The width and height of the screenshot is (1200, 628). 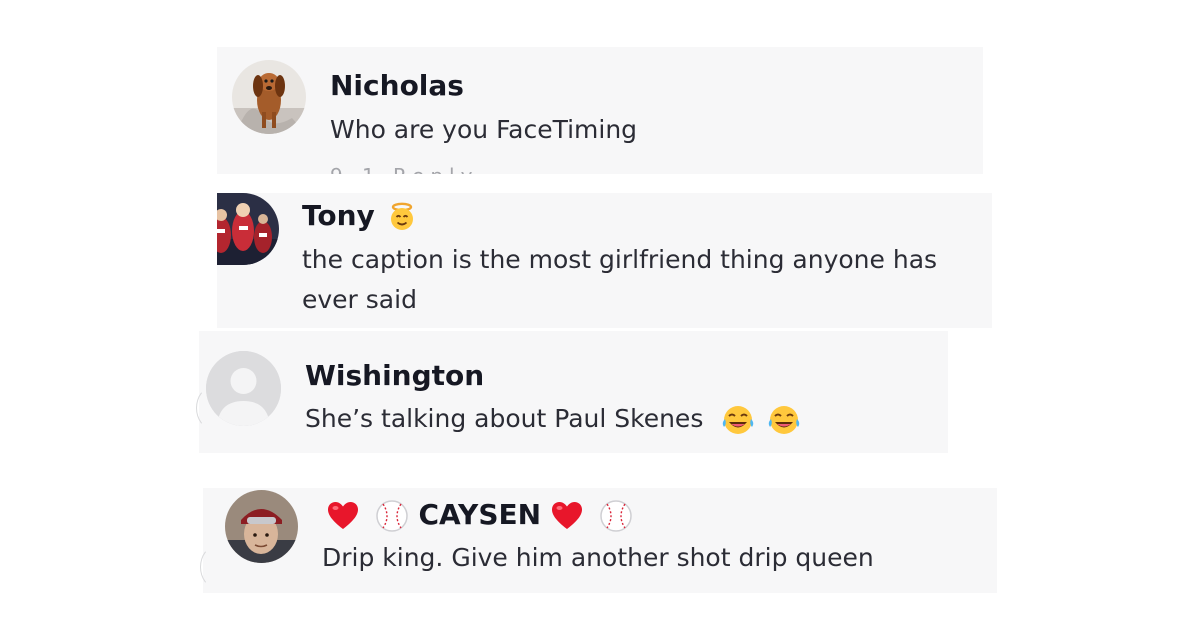 I want to click on comment-text-wishington: She’s talking about Paul Skenes, so click(x=553, y=419).